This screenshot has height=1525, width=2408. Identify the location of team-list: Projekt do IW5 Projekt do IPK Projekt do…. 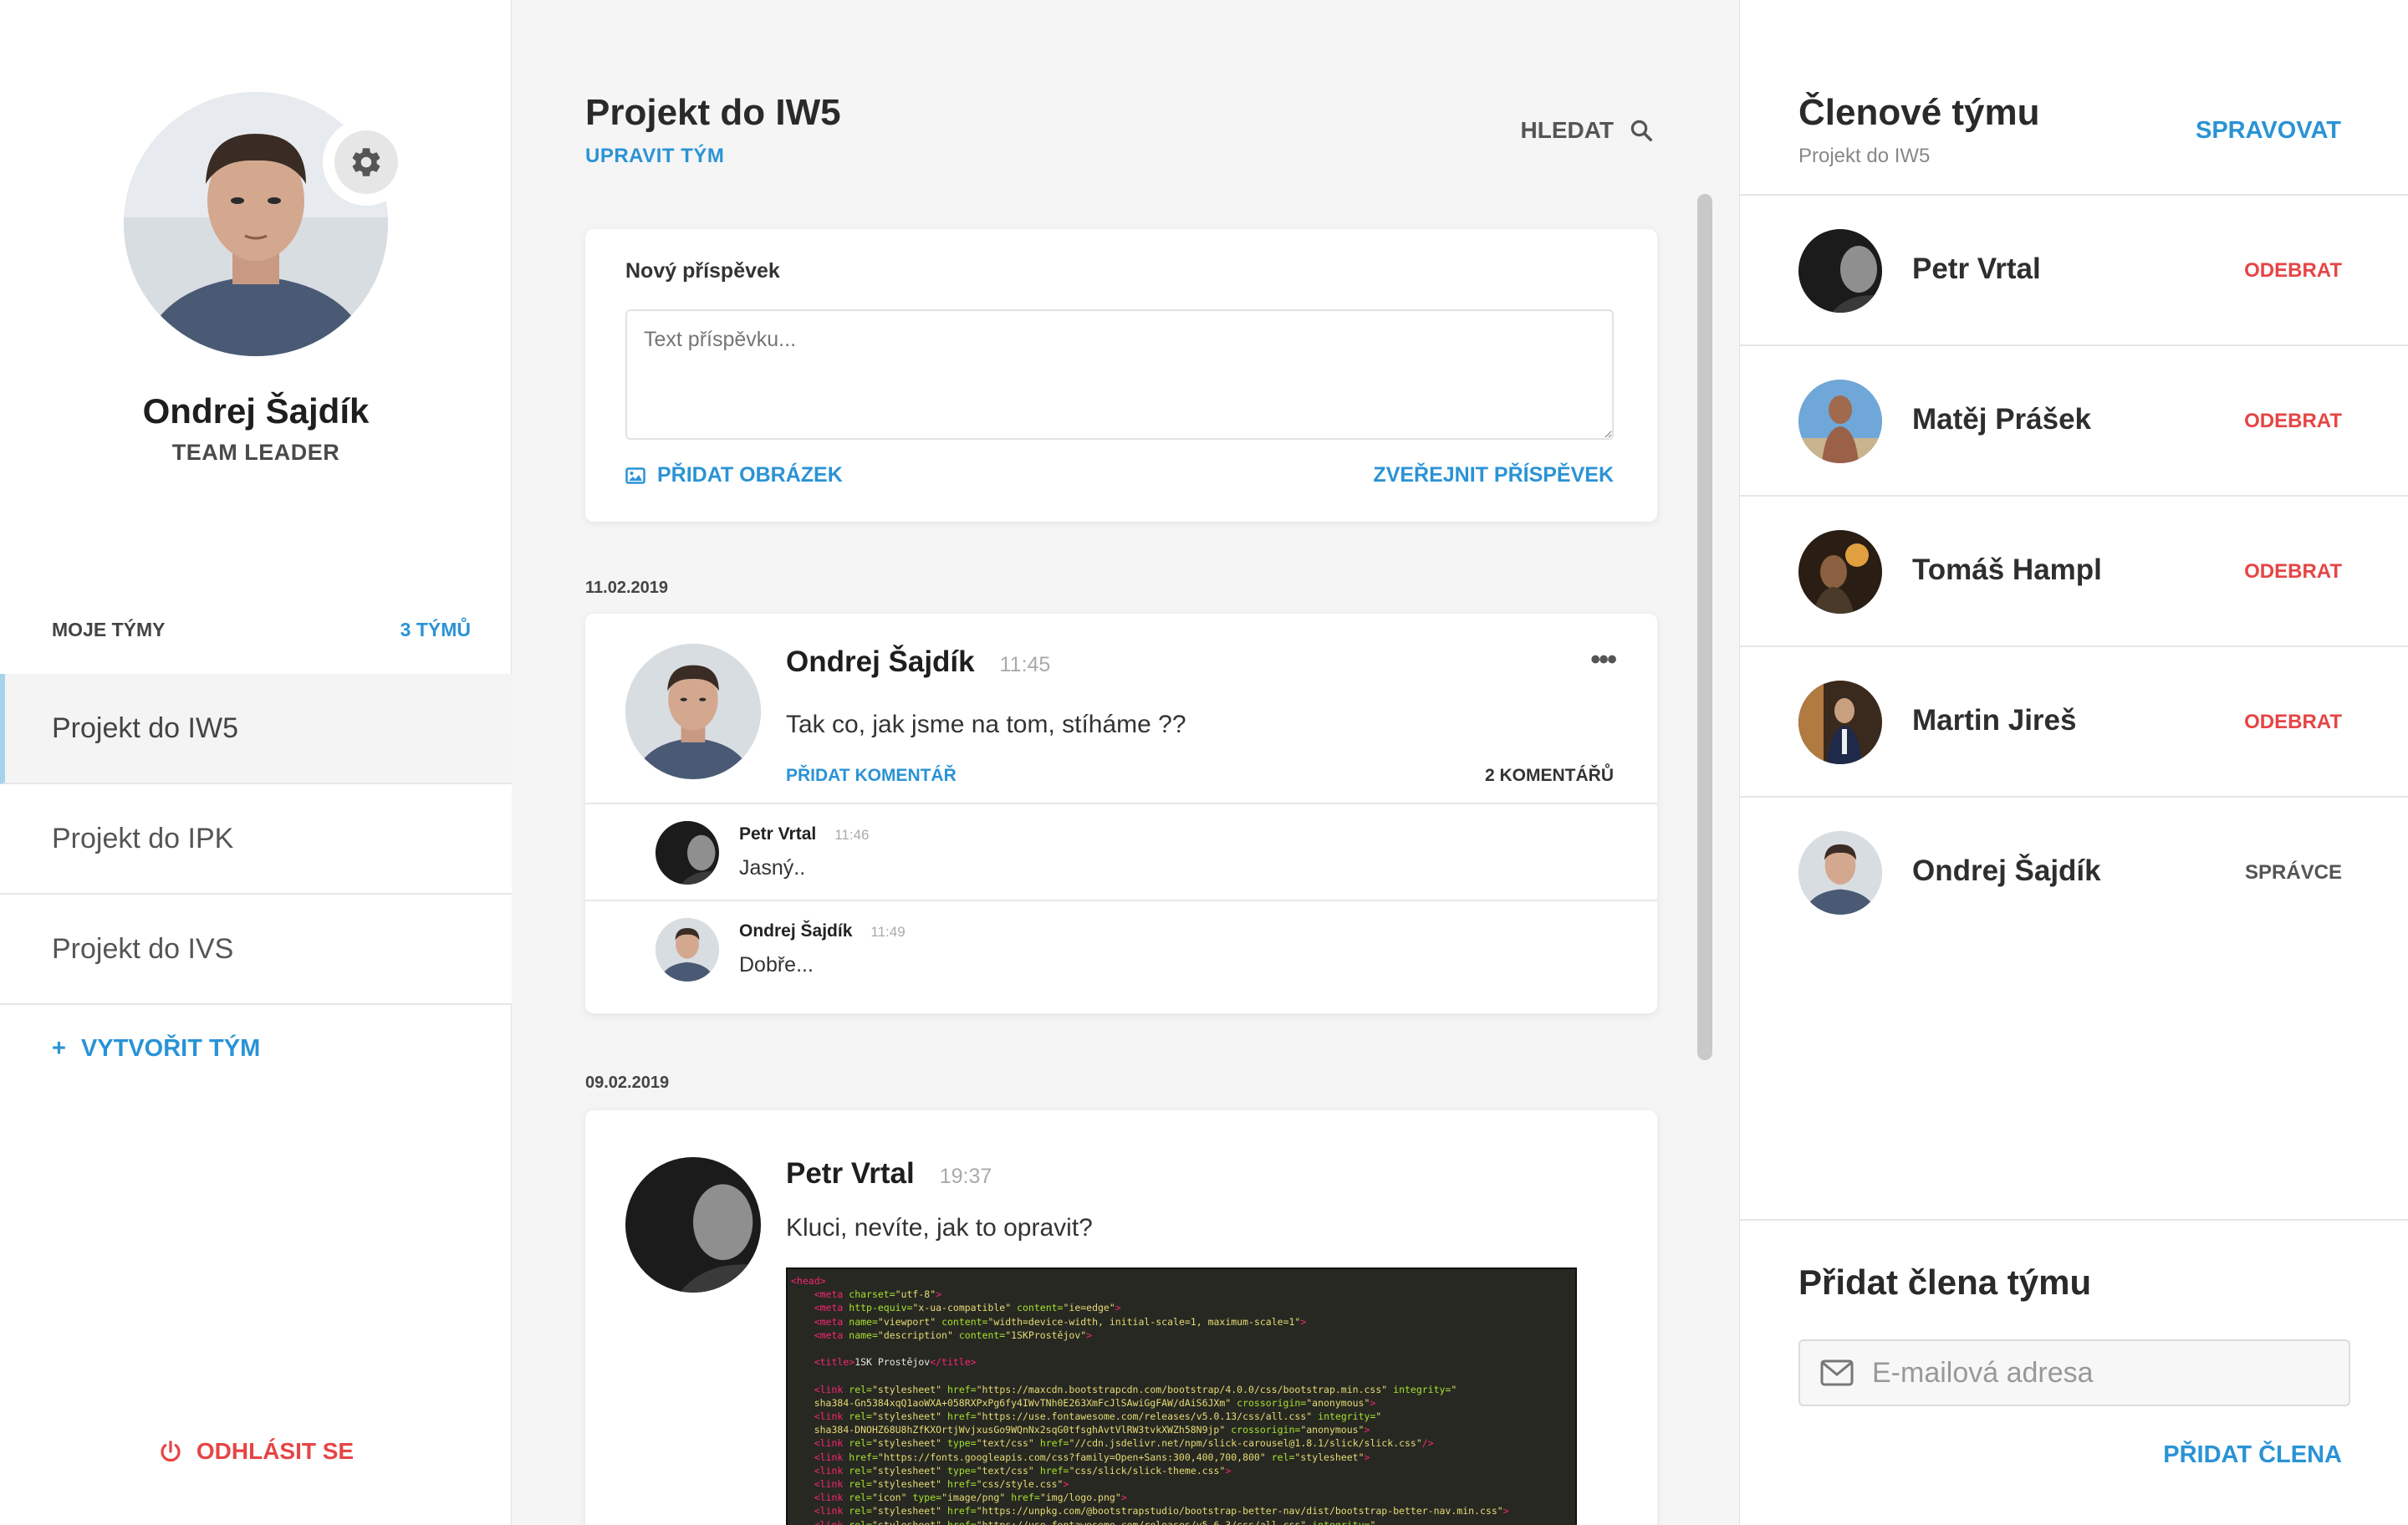
(256, 839).